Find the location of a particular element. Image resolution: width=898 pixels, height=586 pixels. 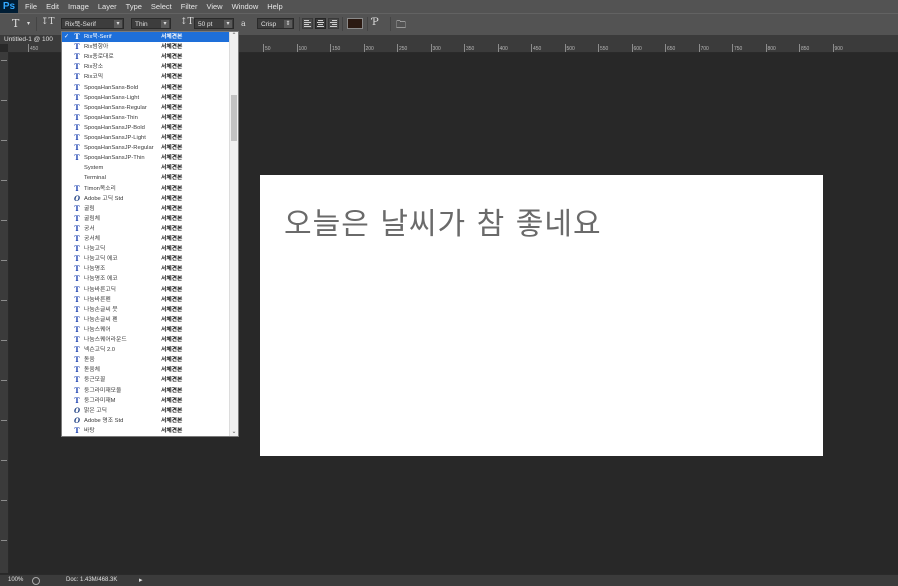

font-list-item: T 굴림 서체견본 is located at coordinates (146, 209).